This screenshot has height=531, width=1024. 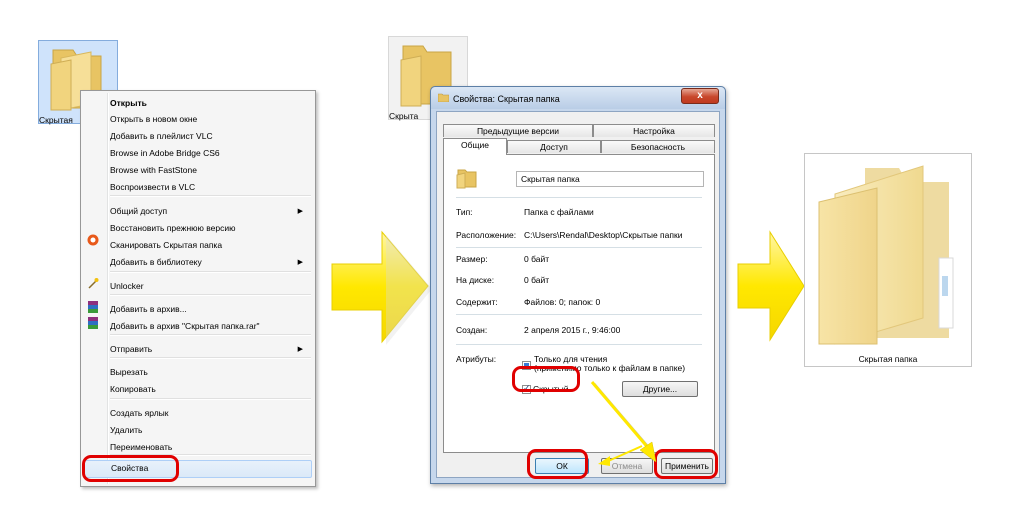 What do you see at coordinates (888, 359) in the screenshot?
I see `result-folder-label: Скрытая папка` at bounding box center [888, 359].